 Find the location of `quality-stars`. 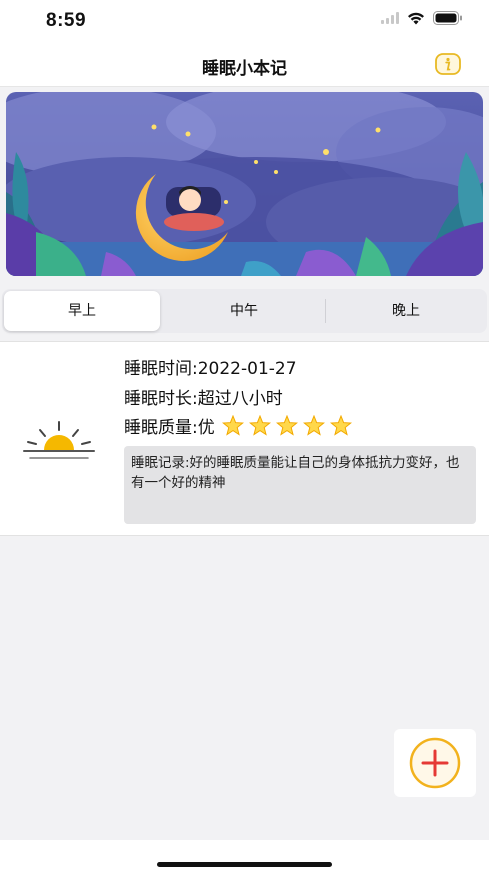

quality-stars is located at coordinates (287, 425).